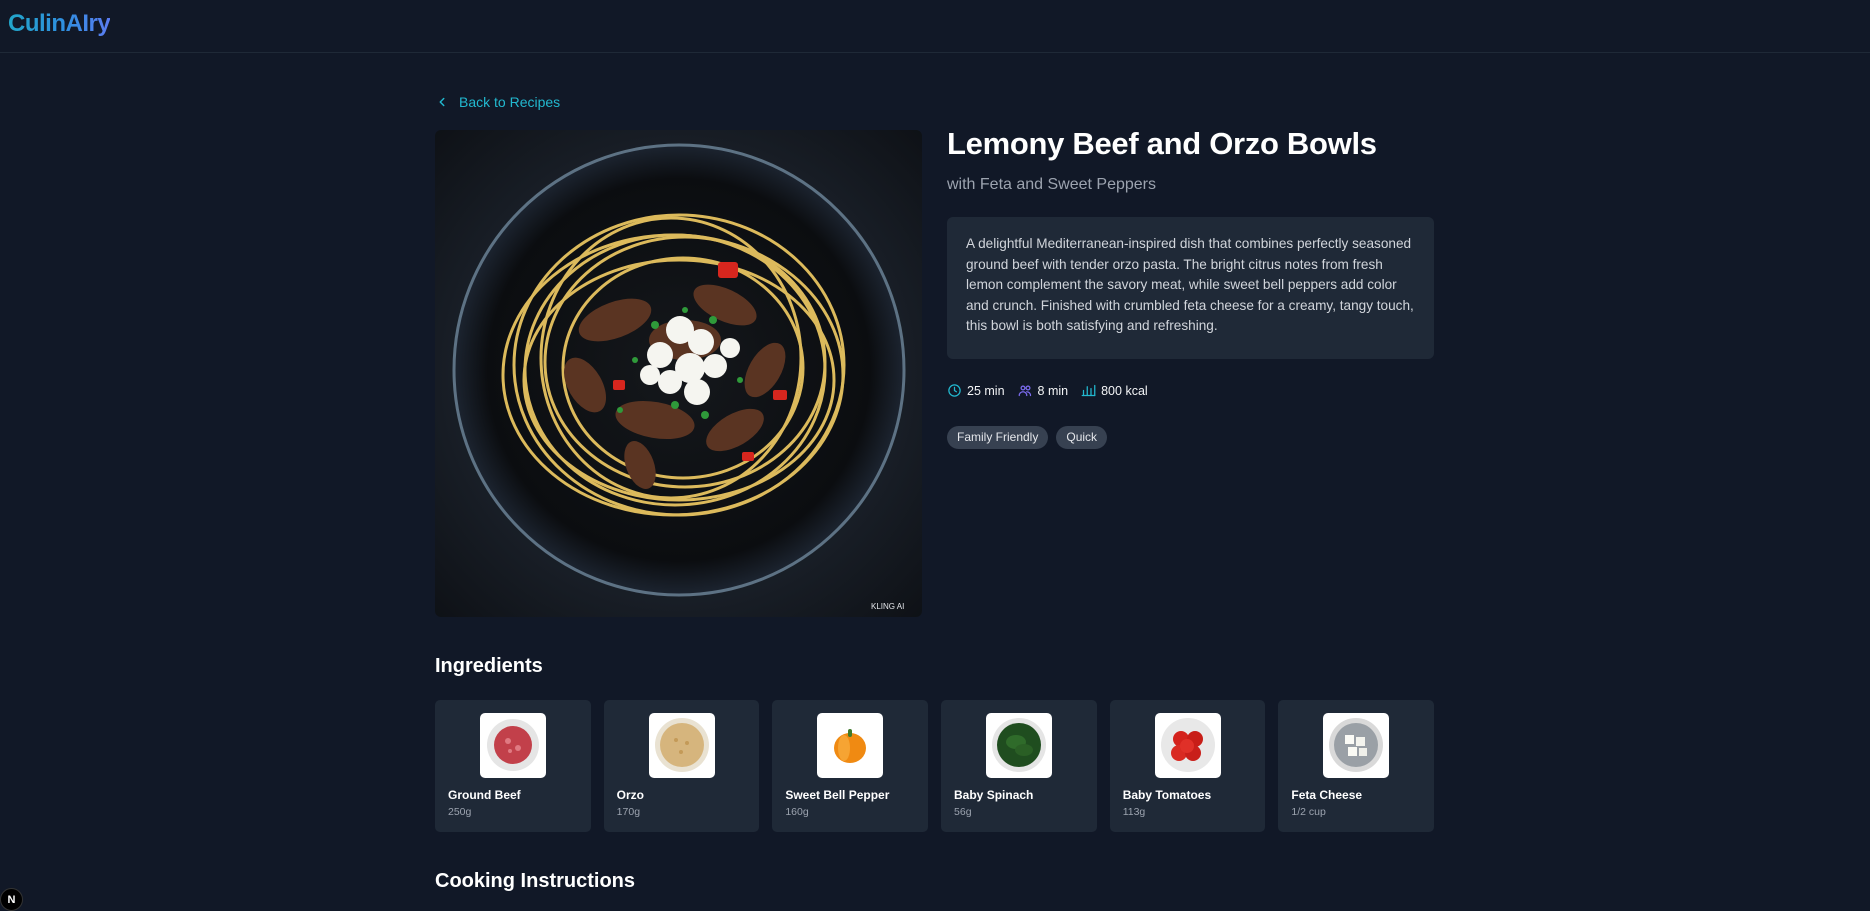 This screenshot has height=911, width=1870. I want to click on recipe-hero-image: KLING AI, so click(678, 373).